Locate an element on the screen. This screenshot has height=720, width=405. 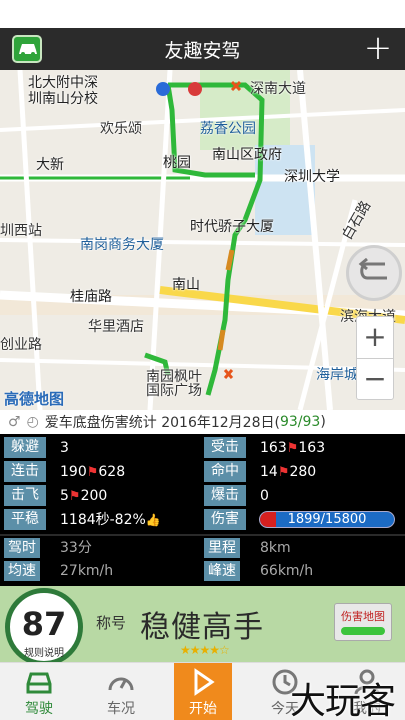
status-bar is located at coordinates (202, 14).